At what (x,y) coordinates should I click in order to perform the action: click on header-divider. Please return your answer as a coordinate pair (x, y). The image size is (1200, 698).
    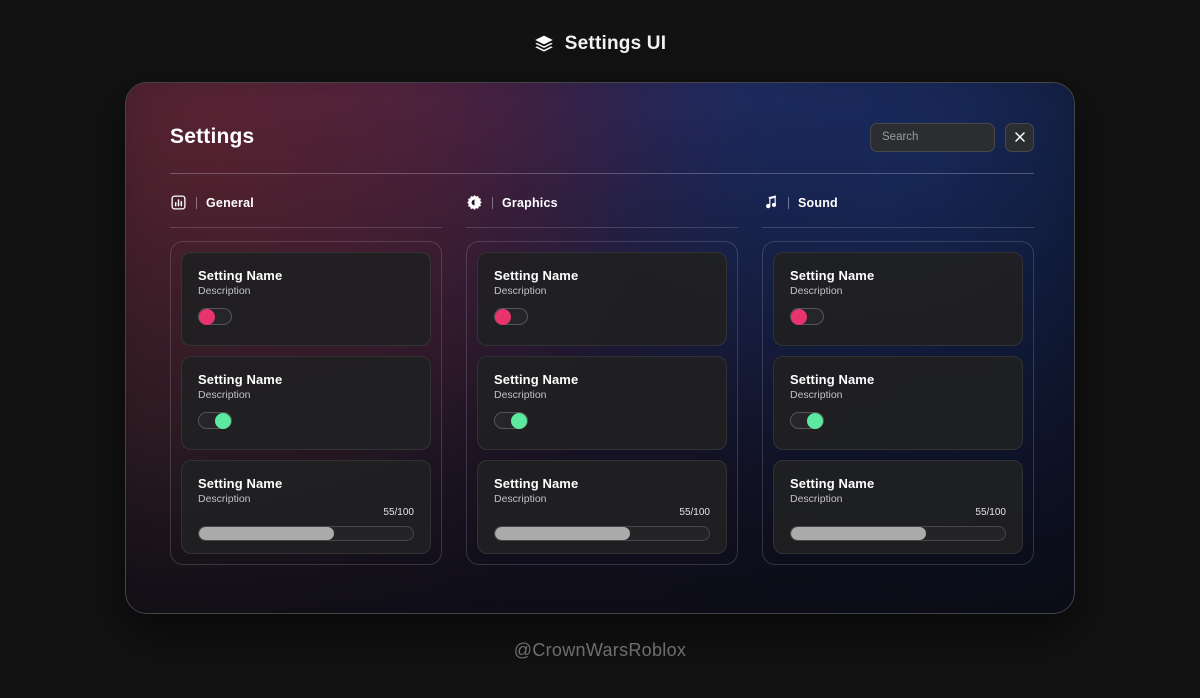
    Looking at the image, I should click on (602, 173).